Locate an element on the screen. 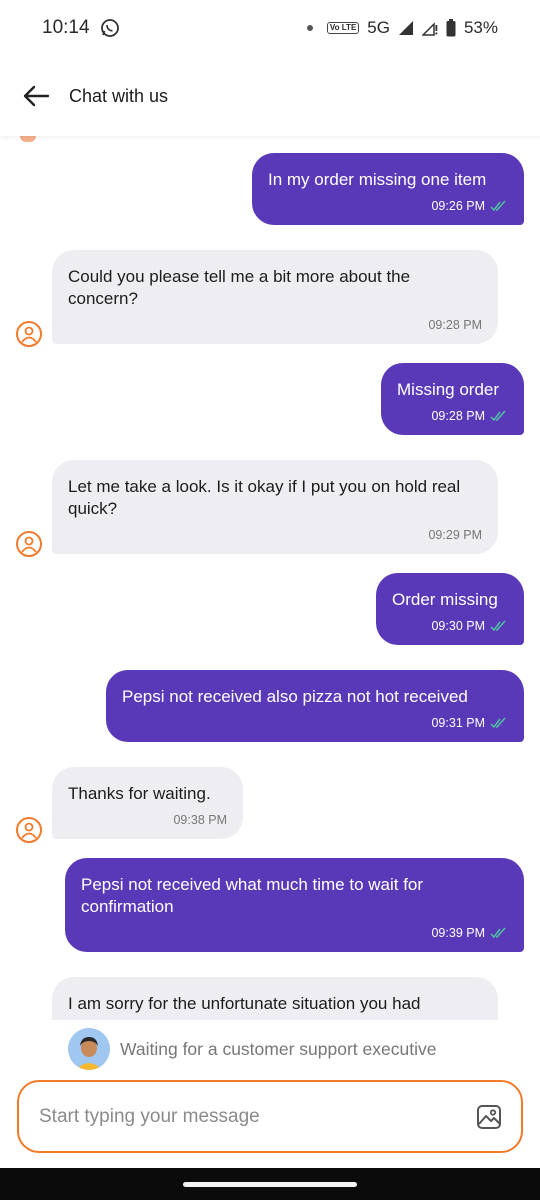  message-text: Order missing is located at coordinates (445, 599).